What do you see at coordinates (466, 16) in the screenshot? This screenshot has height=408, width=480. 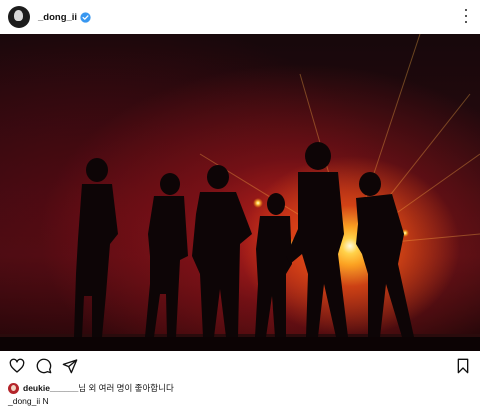 I see `more-options-icon` at bounding box center [466, 16].